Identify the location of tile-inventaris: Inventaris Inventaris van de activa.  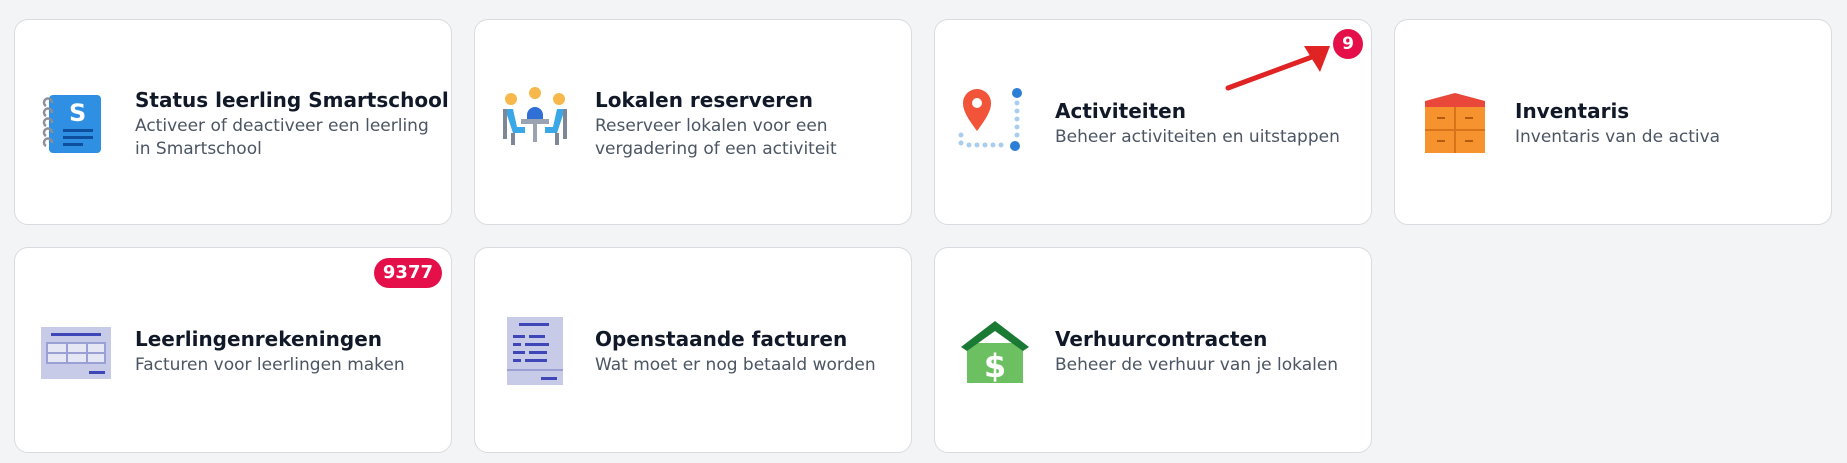
(1613, 122).